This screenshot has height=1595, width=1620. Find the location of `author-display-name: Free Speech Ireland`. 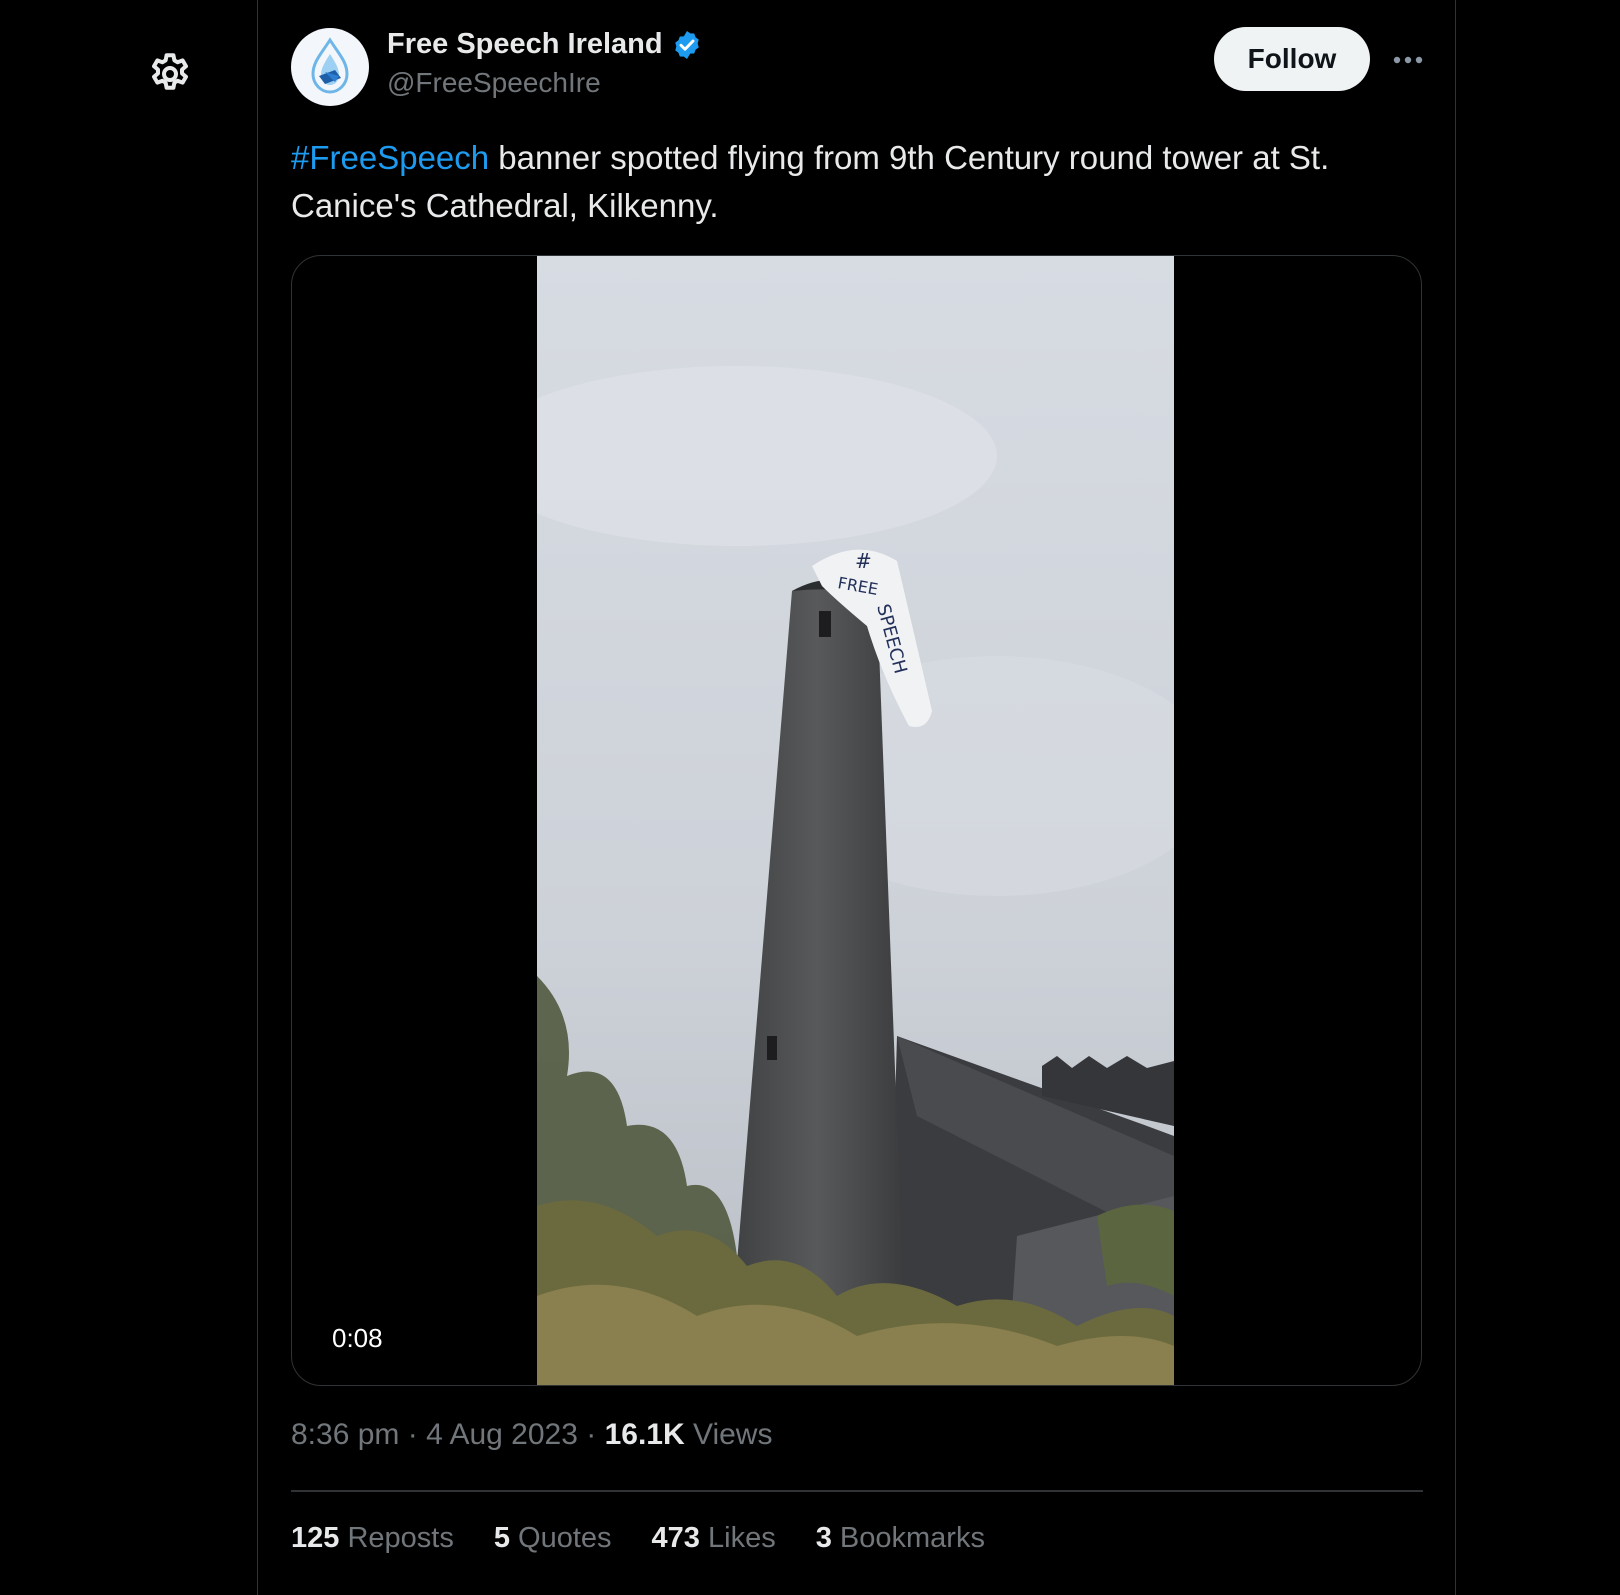

author-display-name: Free Speech Ireland is located at coordinates (525, 44).